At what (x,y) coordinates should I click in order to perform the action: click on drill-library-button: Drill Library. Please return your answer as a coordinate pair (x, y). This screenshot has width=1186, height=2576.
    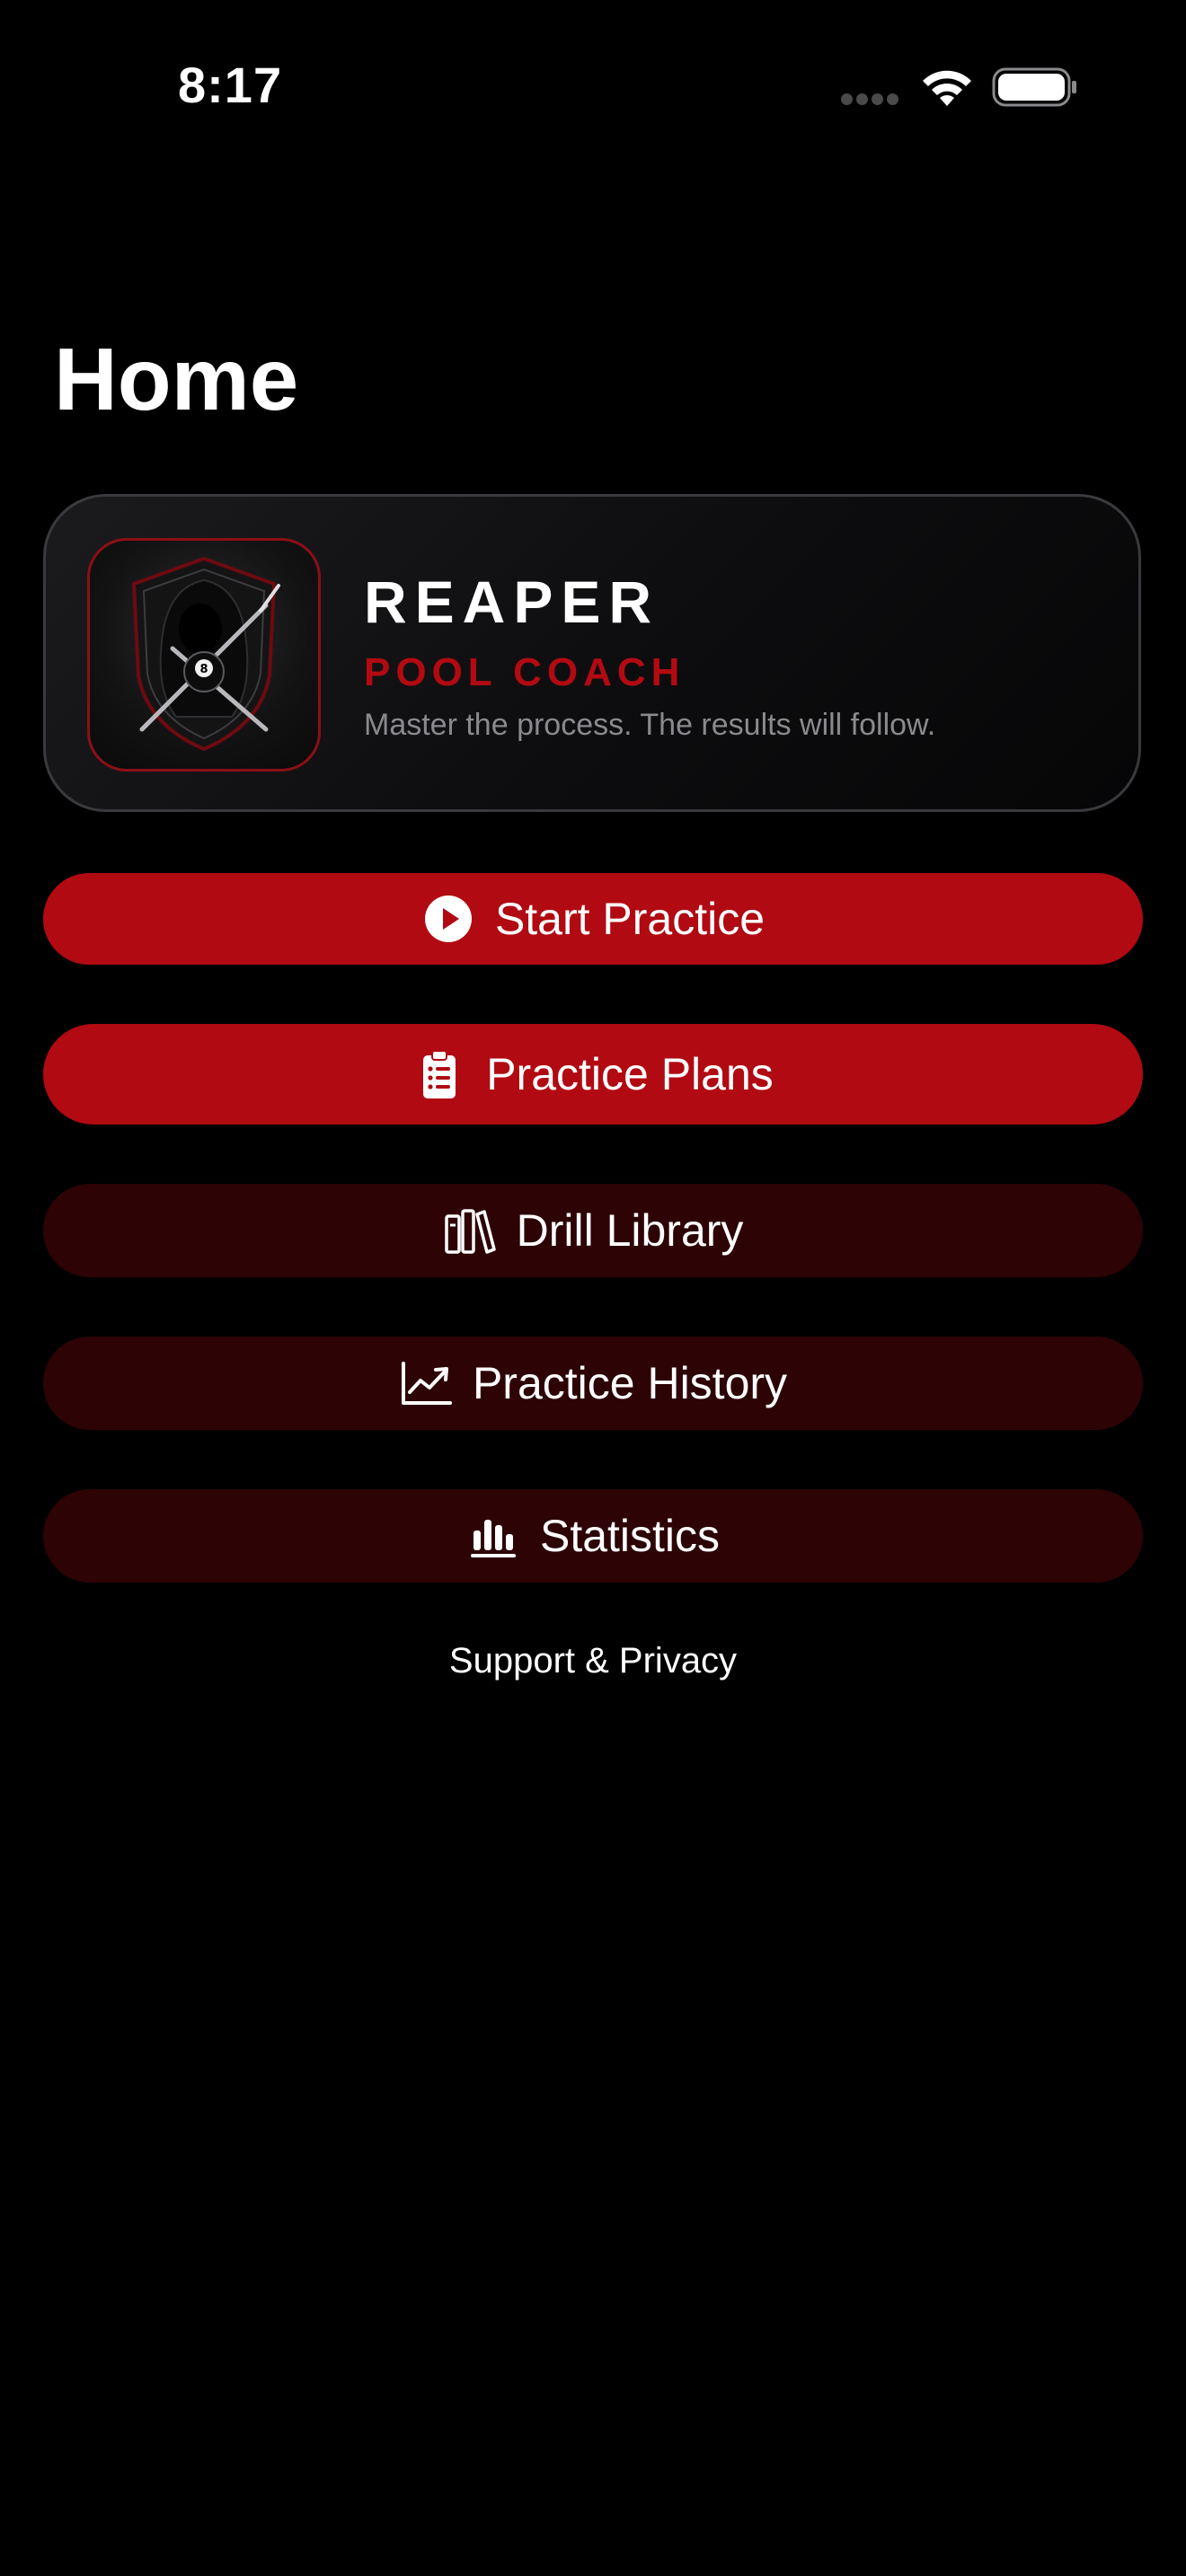
    Looking at the image, I should click on (593, 1230).